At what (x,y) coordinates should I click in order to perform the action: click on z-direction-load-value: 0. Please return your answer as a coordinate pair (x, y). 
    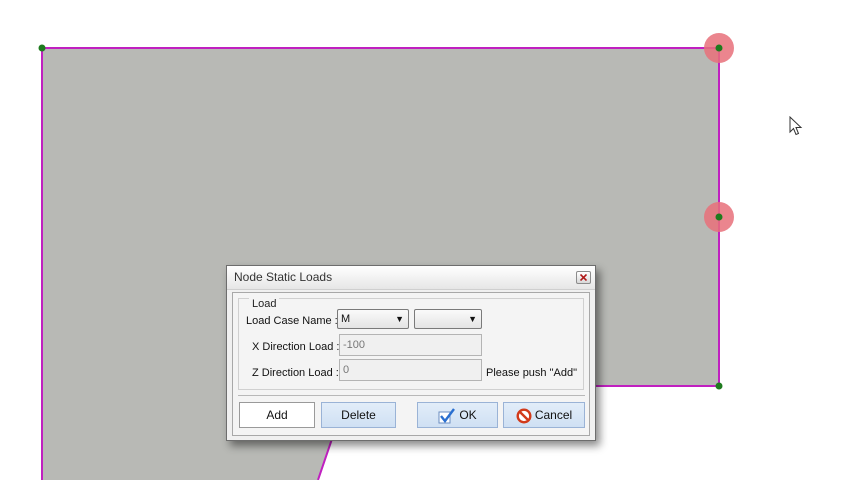
    Looking at the image, I should click on (346, 370).